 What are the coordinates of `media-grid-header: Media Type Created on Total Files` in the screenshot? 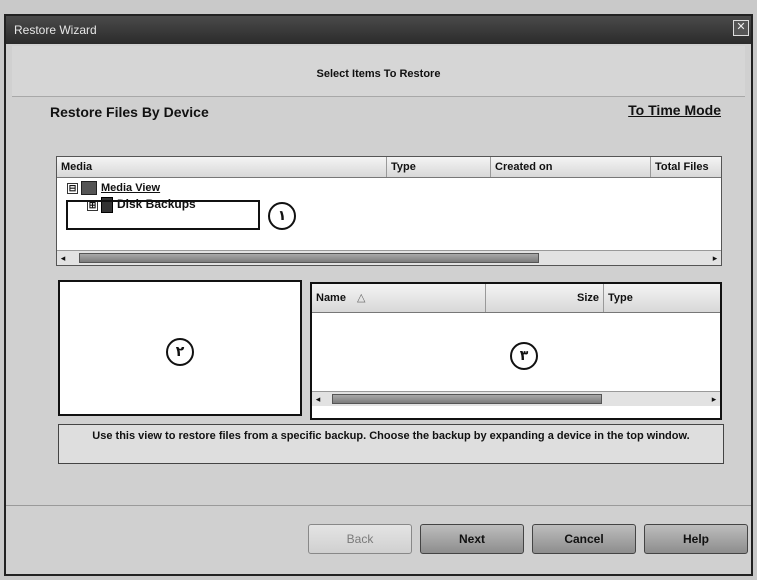 It's located at (389, 167).